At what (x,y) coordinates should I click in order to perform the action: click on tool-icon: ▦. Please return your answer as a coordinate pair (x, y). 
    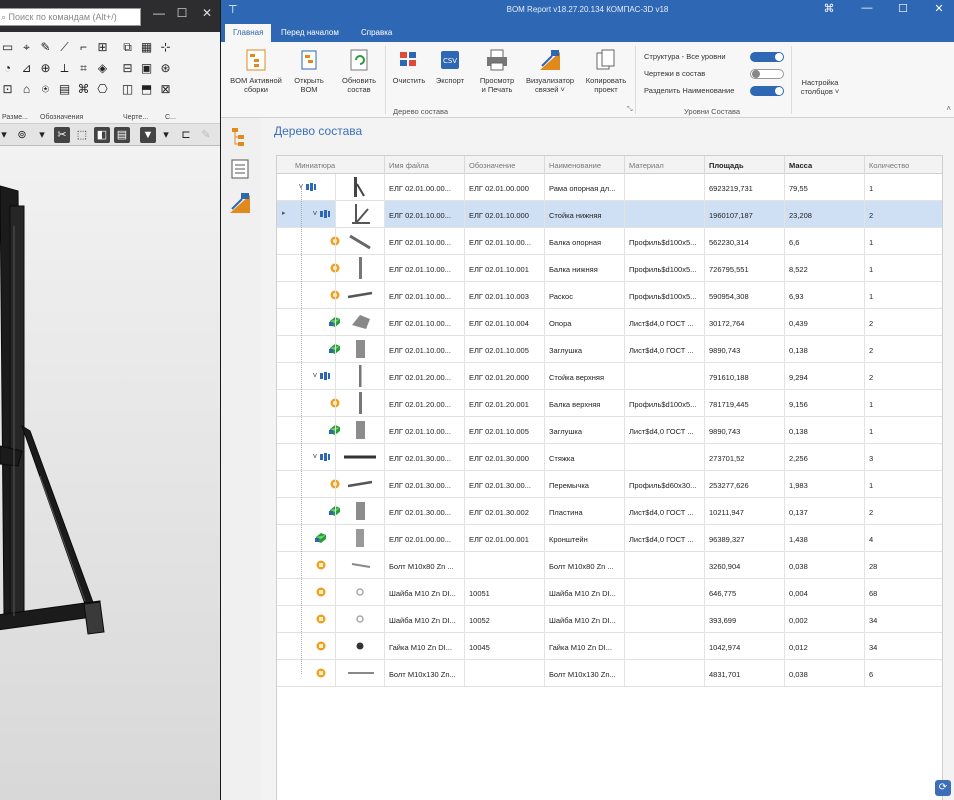
    Looking at the image, I should click on (146, 47).